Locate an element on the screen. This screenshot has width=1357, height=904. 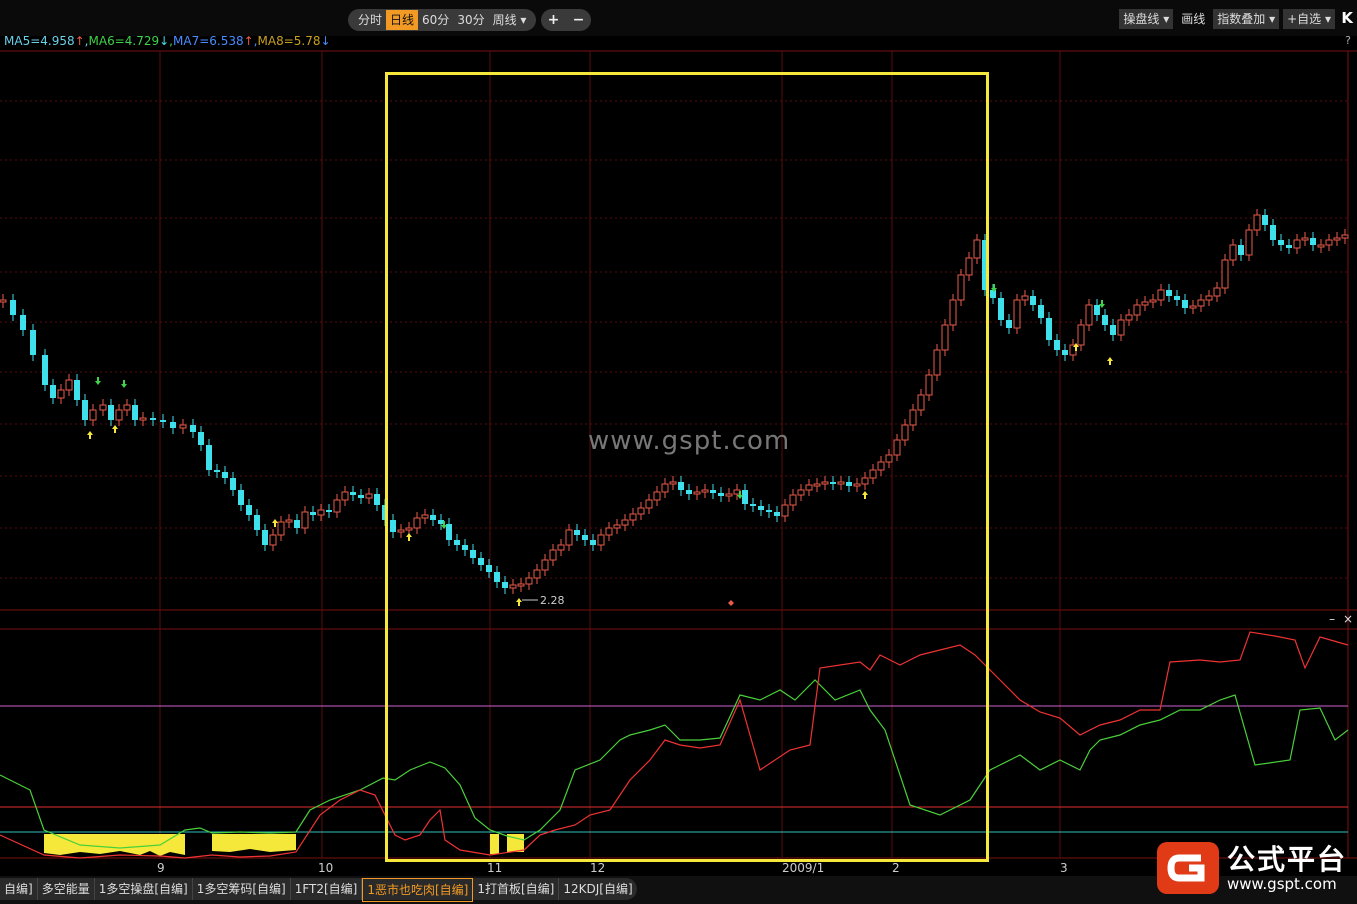
tab-indicator: 1多空操盘[自编] is located at coordinates (144, 889).